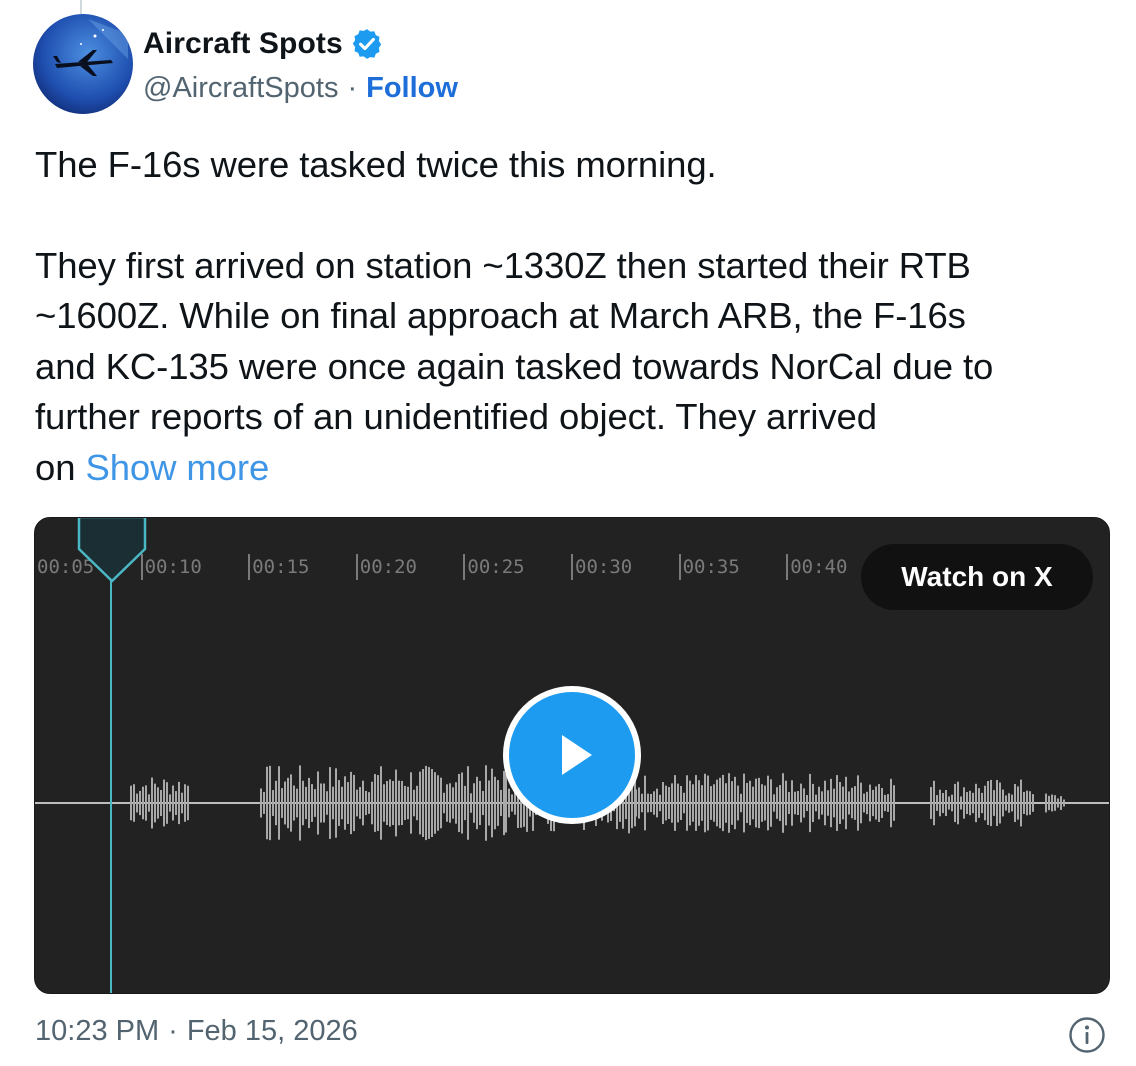  What do you see at coordinates (366, 44) in the screenshot?
I see `verified-badge-icon` at bounding box center [366, 44].